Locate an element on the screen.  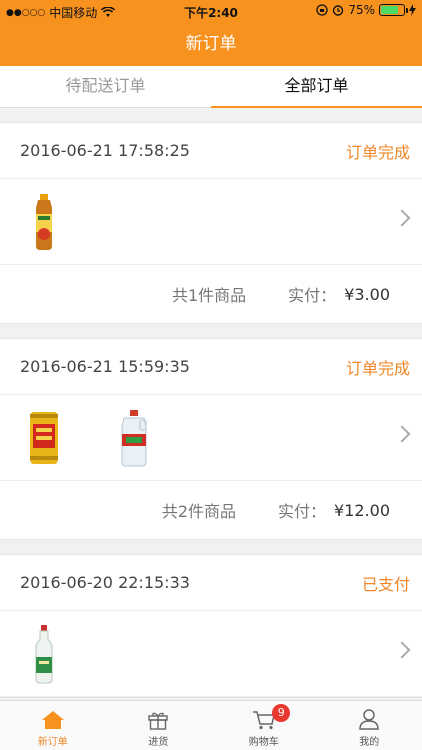
tabbar-label: 我的 is located at coordinates (369, 742).